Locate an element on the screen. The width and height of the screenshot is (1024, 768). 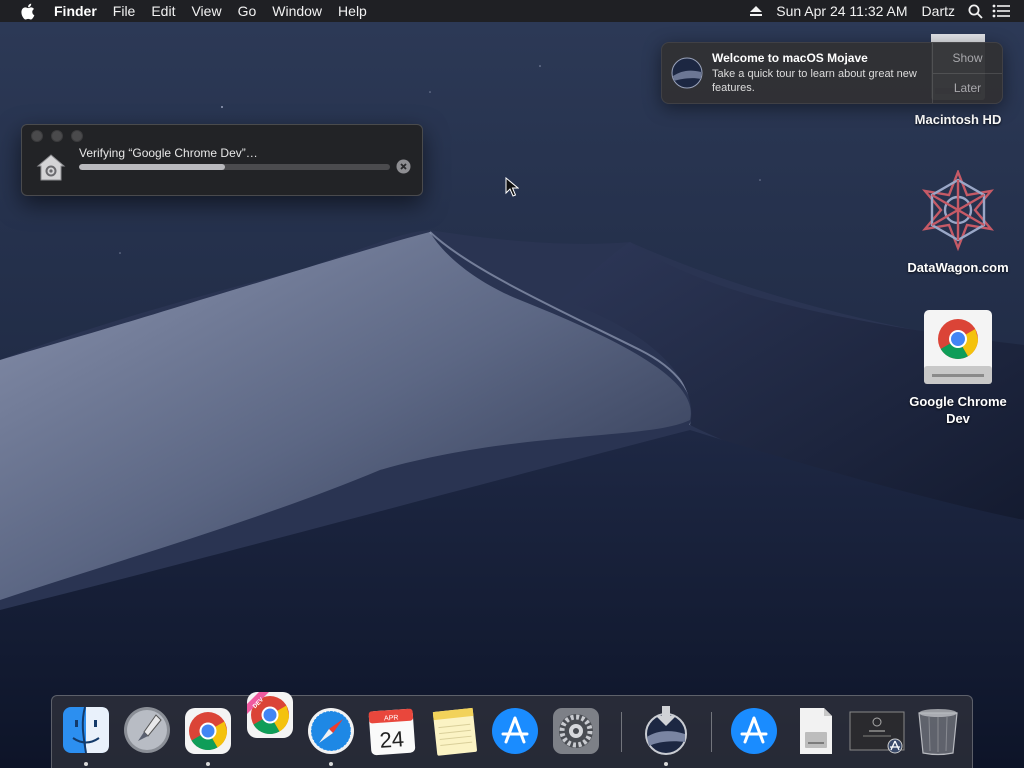
menu-go: Go is located at coordinates (247, 11).